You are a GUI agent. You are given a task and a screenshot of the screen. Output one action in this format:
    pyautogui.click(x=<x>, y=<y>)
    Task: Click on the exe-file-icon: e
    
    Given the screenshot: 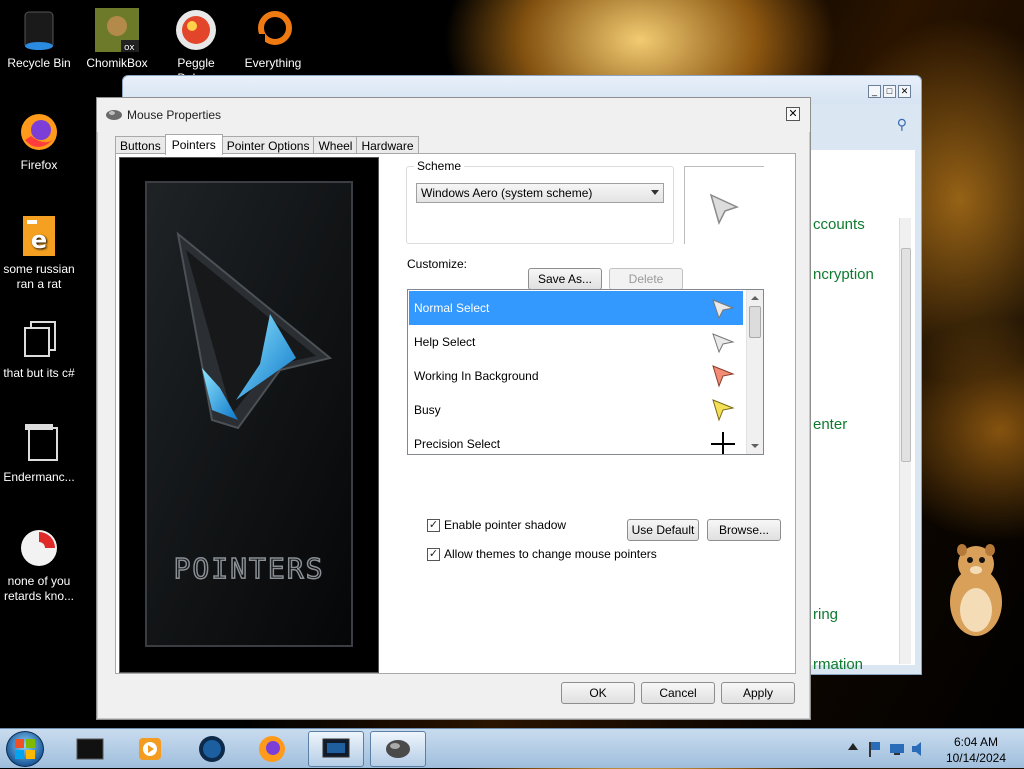 What is the action you would take?
    pyautogui.click(x=39, y=236)
    